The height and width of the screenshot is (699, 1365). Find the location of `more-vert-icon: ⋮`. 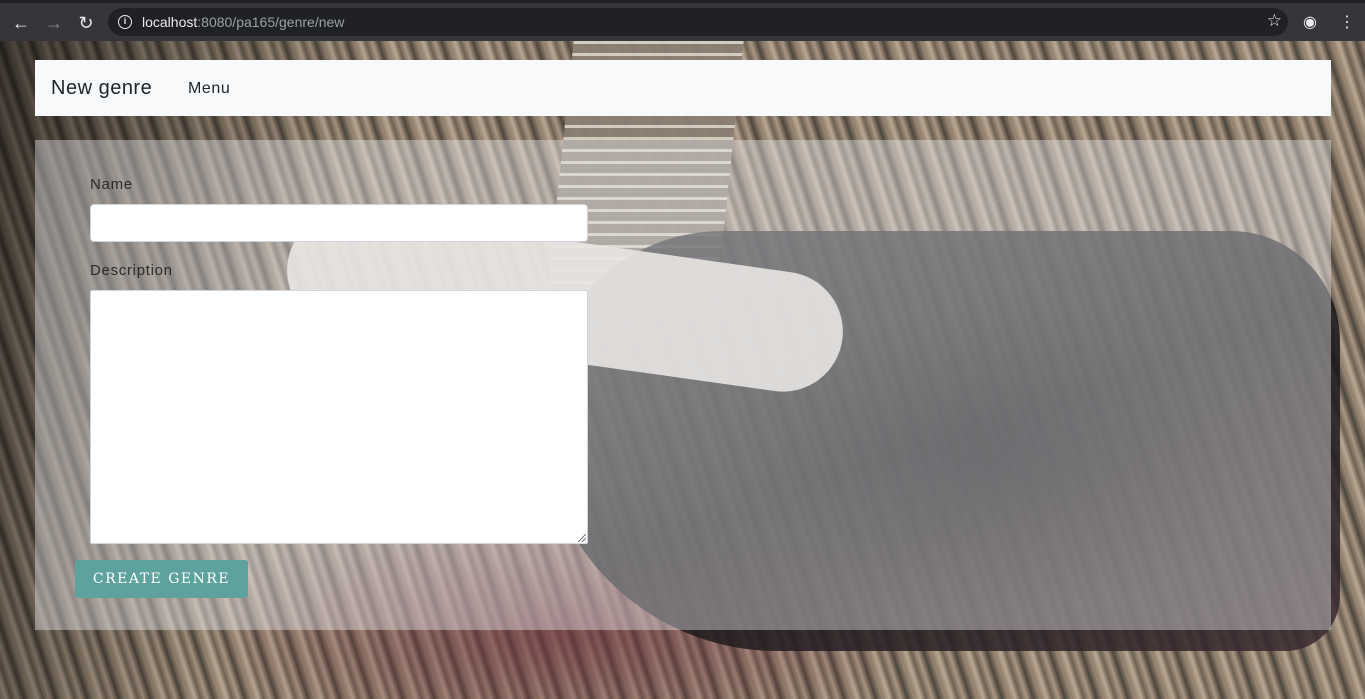

more-vert-icon: ⋮ is located at coordinates (1347, 23).